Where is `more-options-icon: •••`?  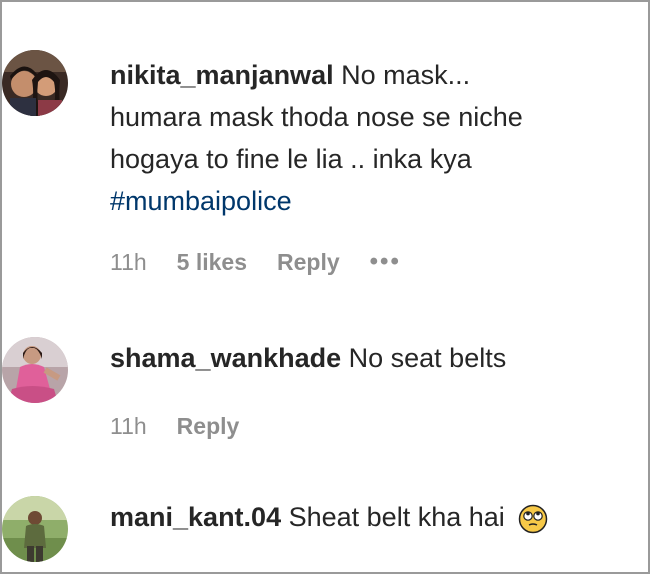
more-options-icon: ••• is located at coordinates (385, 262).